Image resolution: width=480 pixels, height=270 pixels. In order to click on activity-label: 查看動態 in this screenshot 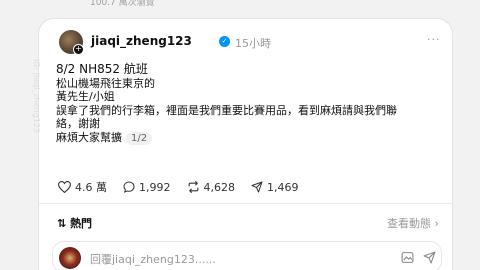, I will do `click(409, 223)`.